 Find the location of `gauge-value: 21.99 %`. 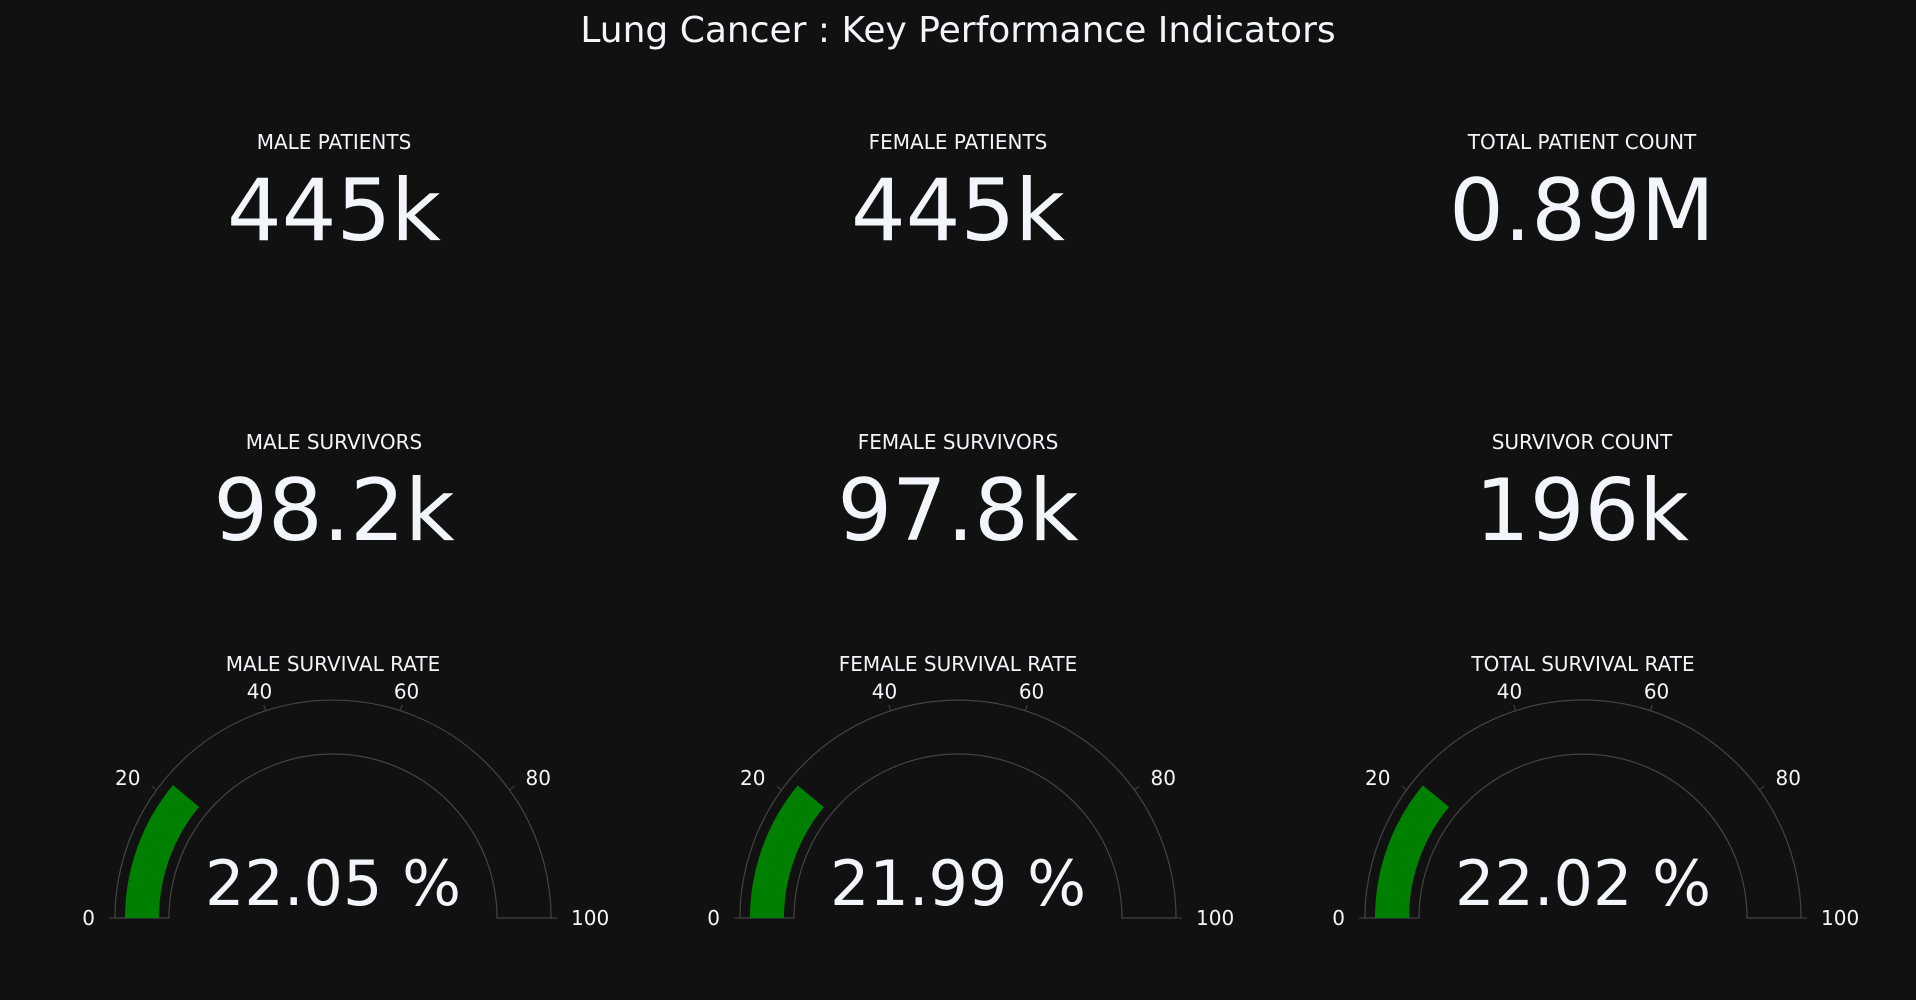

gauge-value: 21.99 % is located at coordinates (958, 883).